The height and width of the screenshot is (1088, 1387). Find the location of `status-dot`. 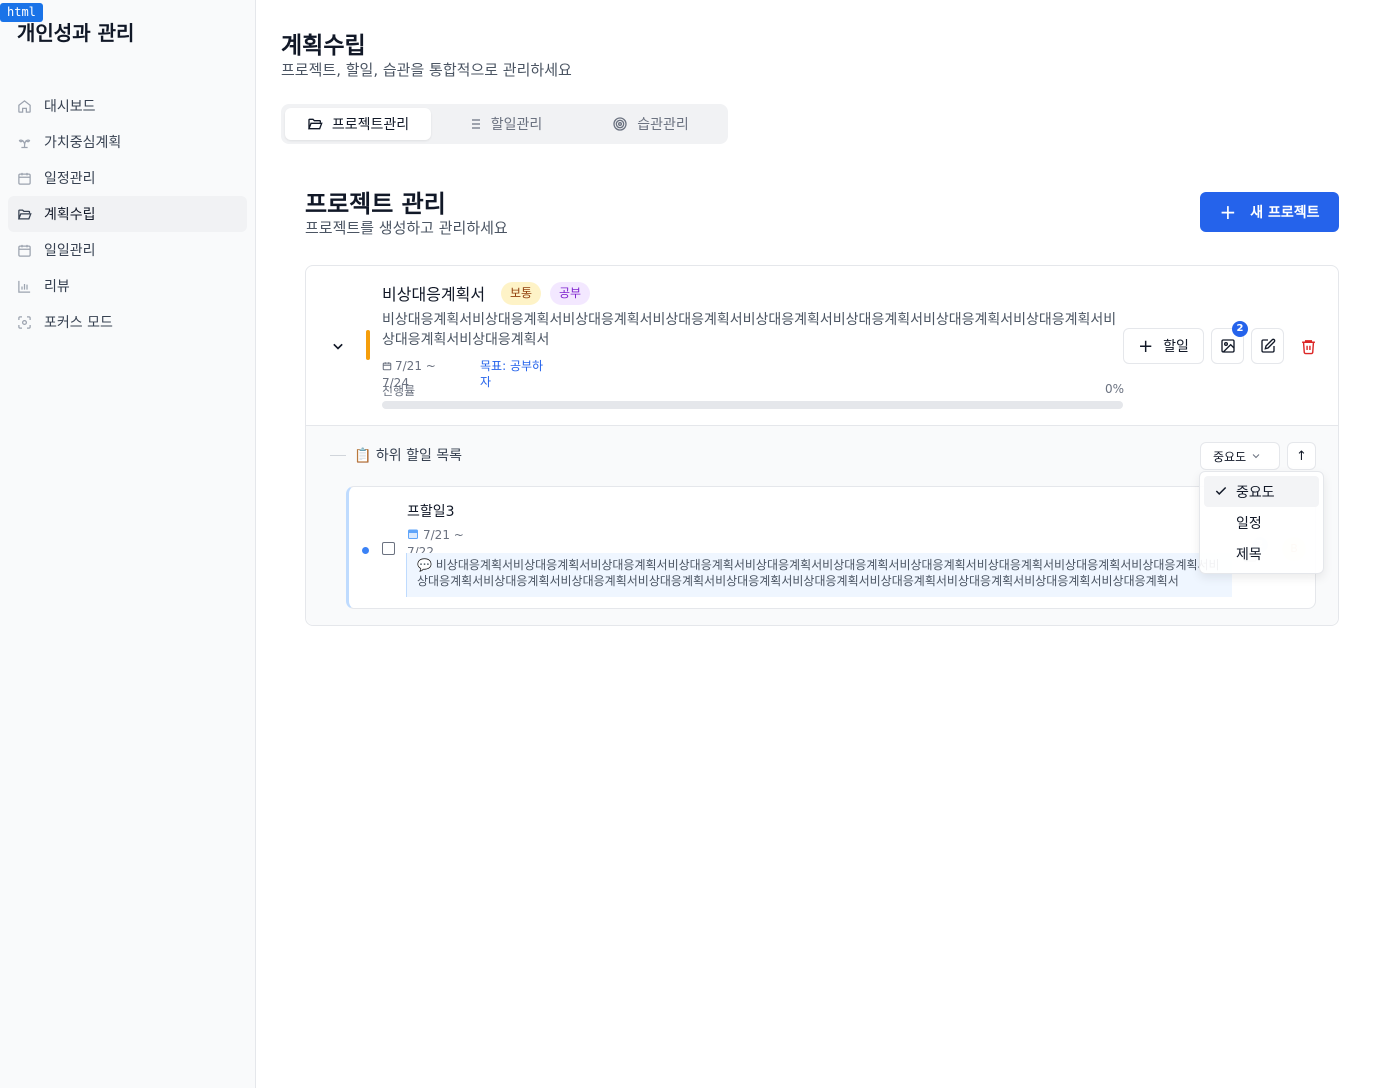

status-dot is located at coordinates (365, 550).